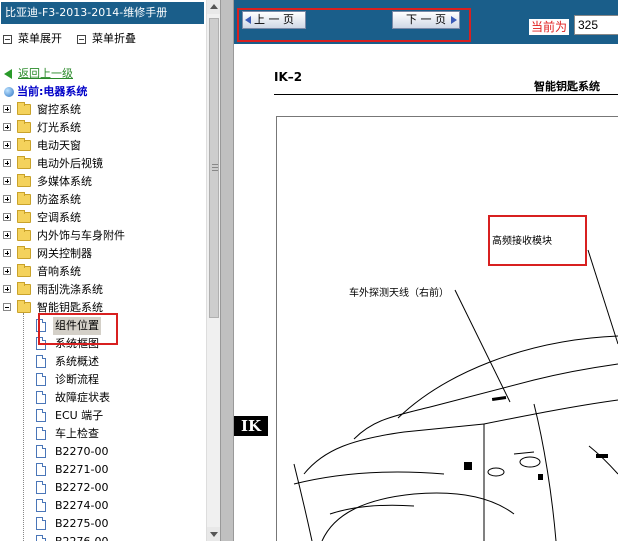 The image size is (618, 541). I want to click on car-headlight, so click(369, 478).